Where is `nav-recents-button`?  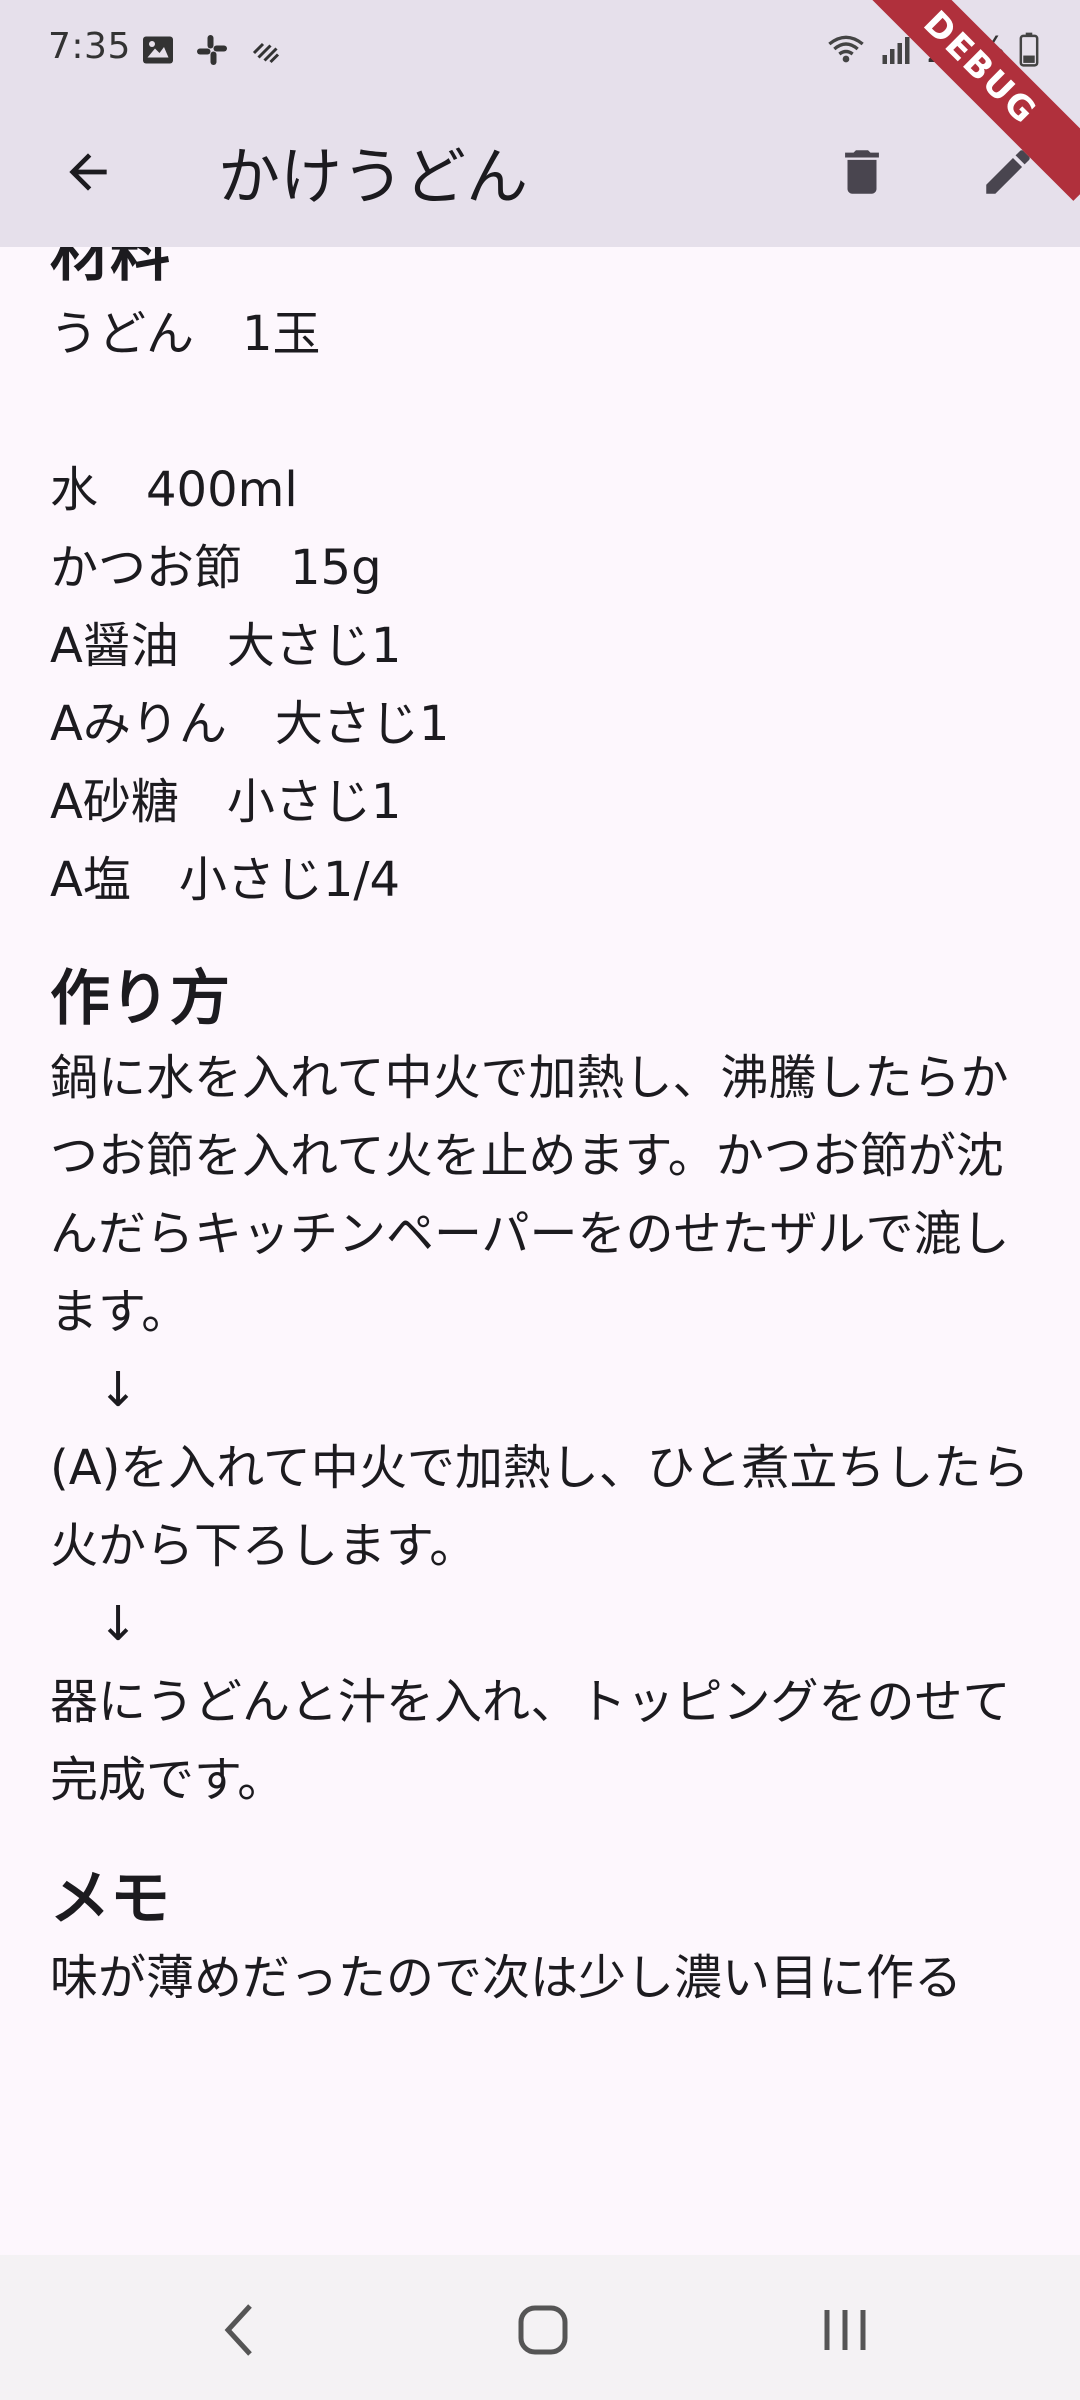 nav-recents-button is located at coordinates (845, 2330).